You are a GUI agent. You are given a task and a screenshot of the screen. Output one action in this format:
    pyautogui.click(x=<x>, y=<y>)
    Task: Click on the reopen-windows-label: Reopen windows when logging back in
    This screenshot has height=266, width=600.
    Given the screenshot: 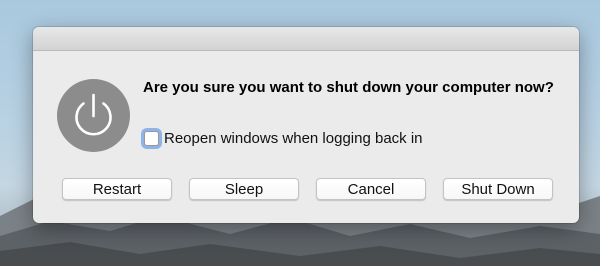 What is the action you would take?
    pyautogui.click(x=293, y=138)
    